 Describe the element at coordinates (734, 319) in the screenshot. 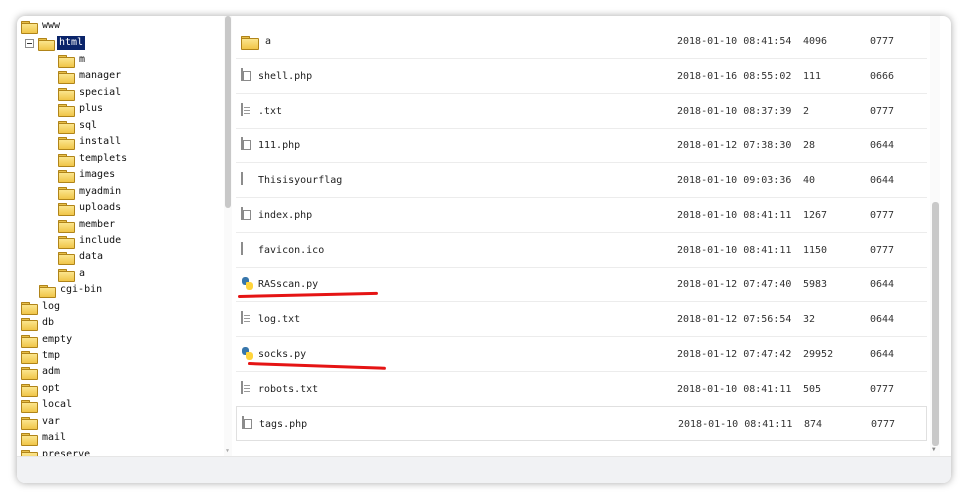

I see `file-modified: 2018-01-12 07:56:54` at that location.